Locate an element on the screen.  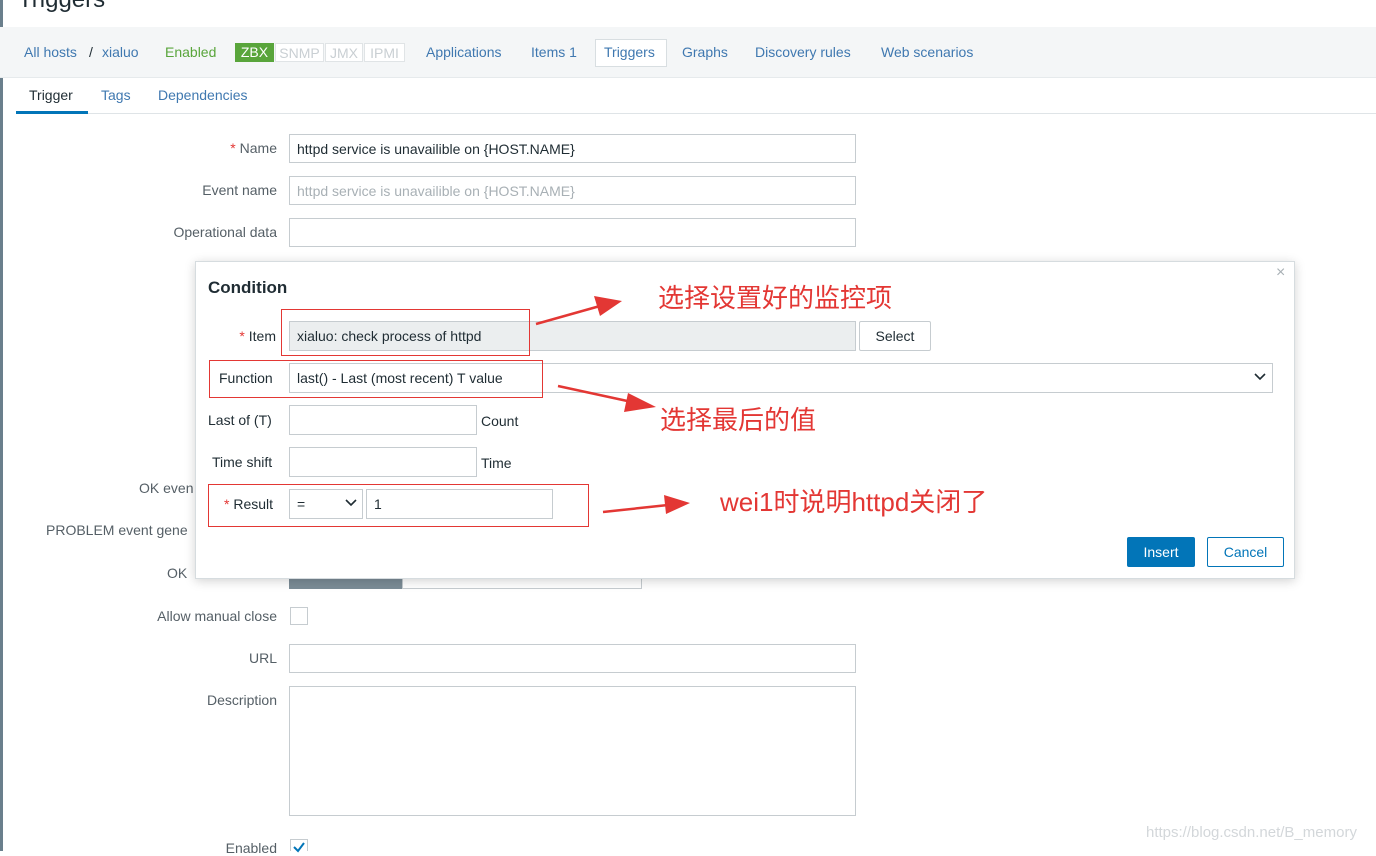
annotation-item-note: 选择设置好的监控项 is located at coordinates (775, 298).